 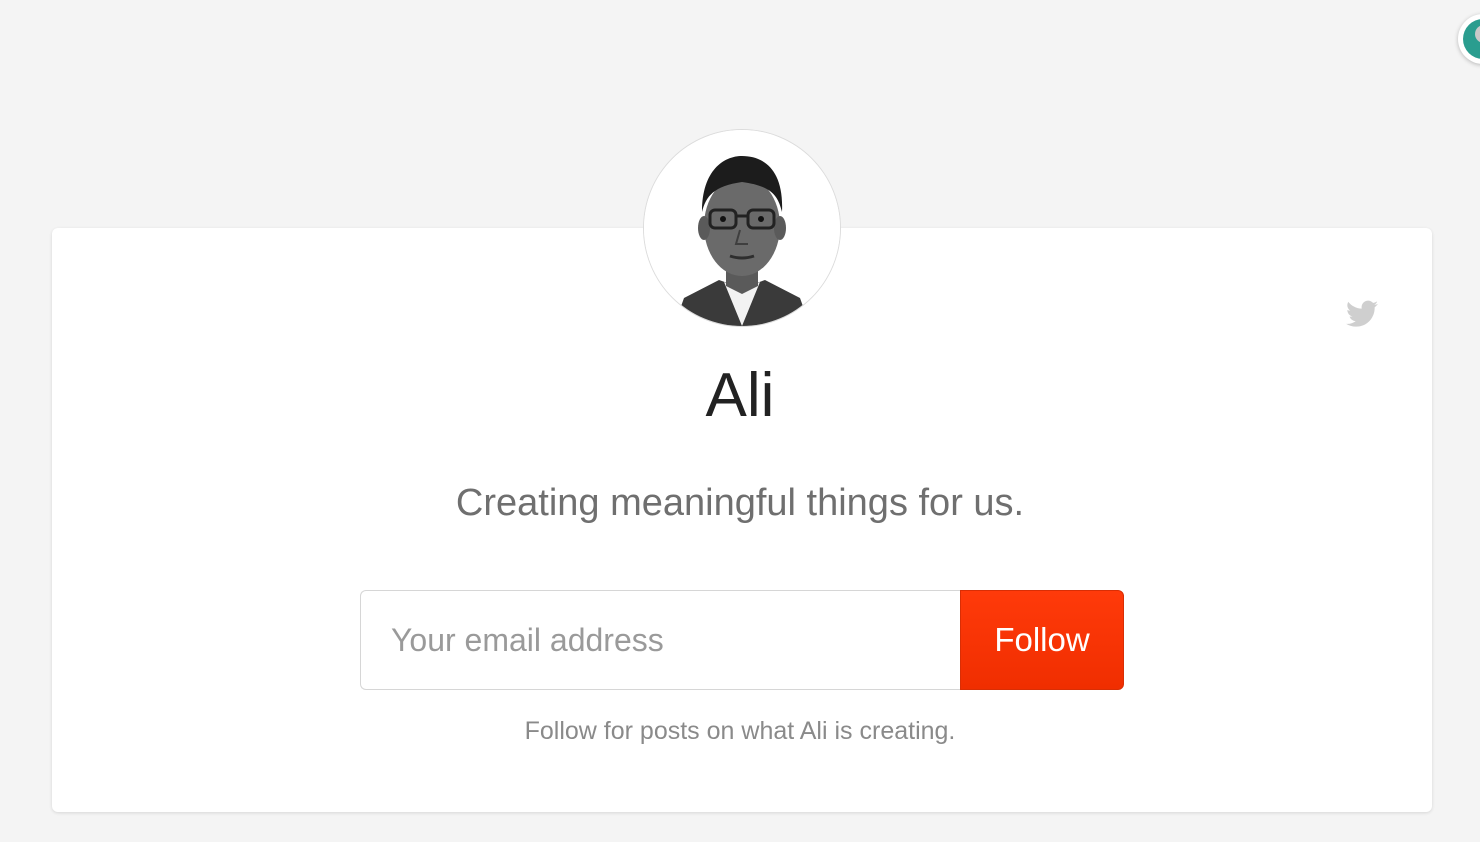 I want to click on email-input, so click(x=660, y=640).